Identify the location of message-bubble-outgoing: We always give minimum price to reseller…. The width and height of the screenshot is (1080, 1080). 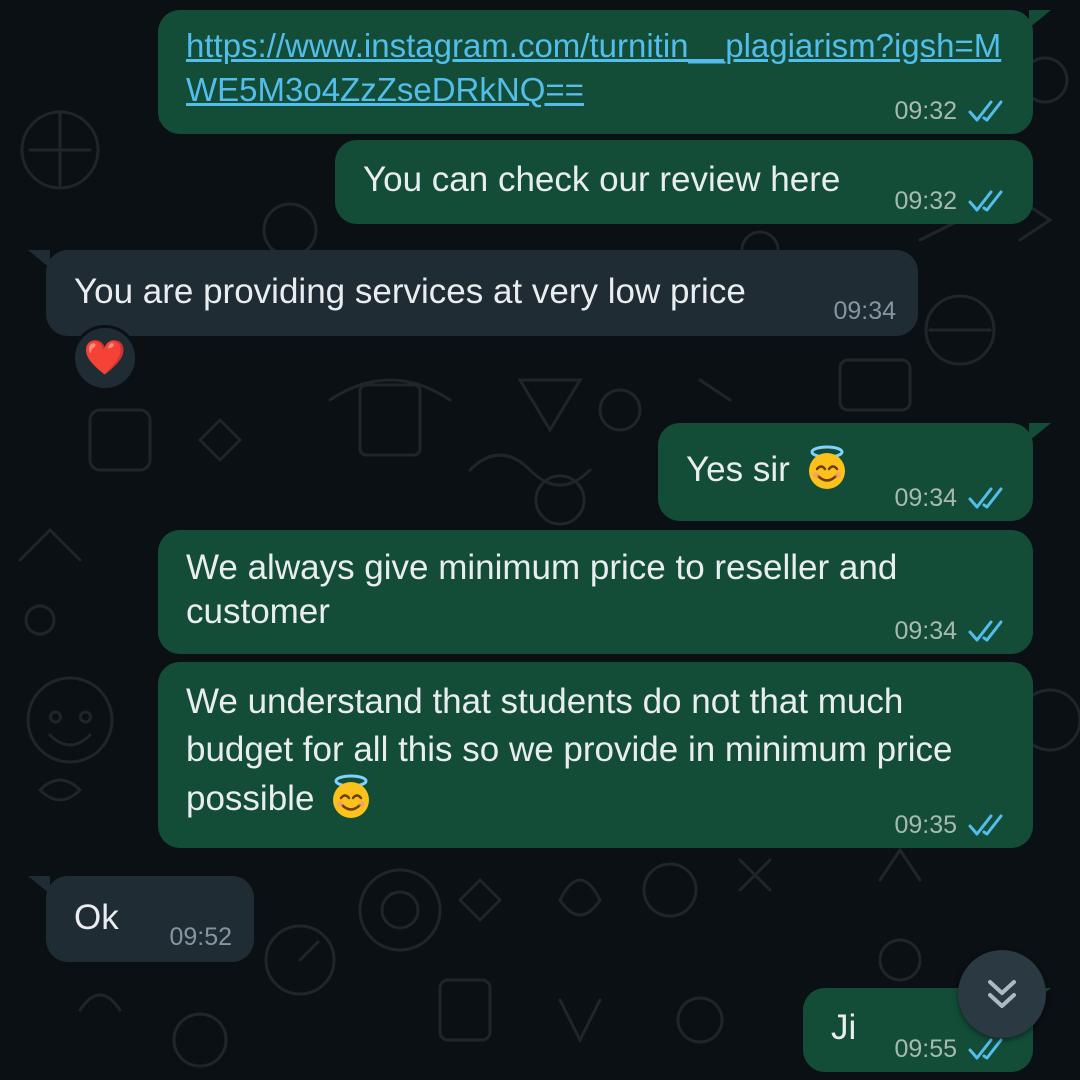
(595, 592).